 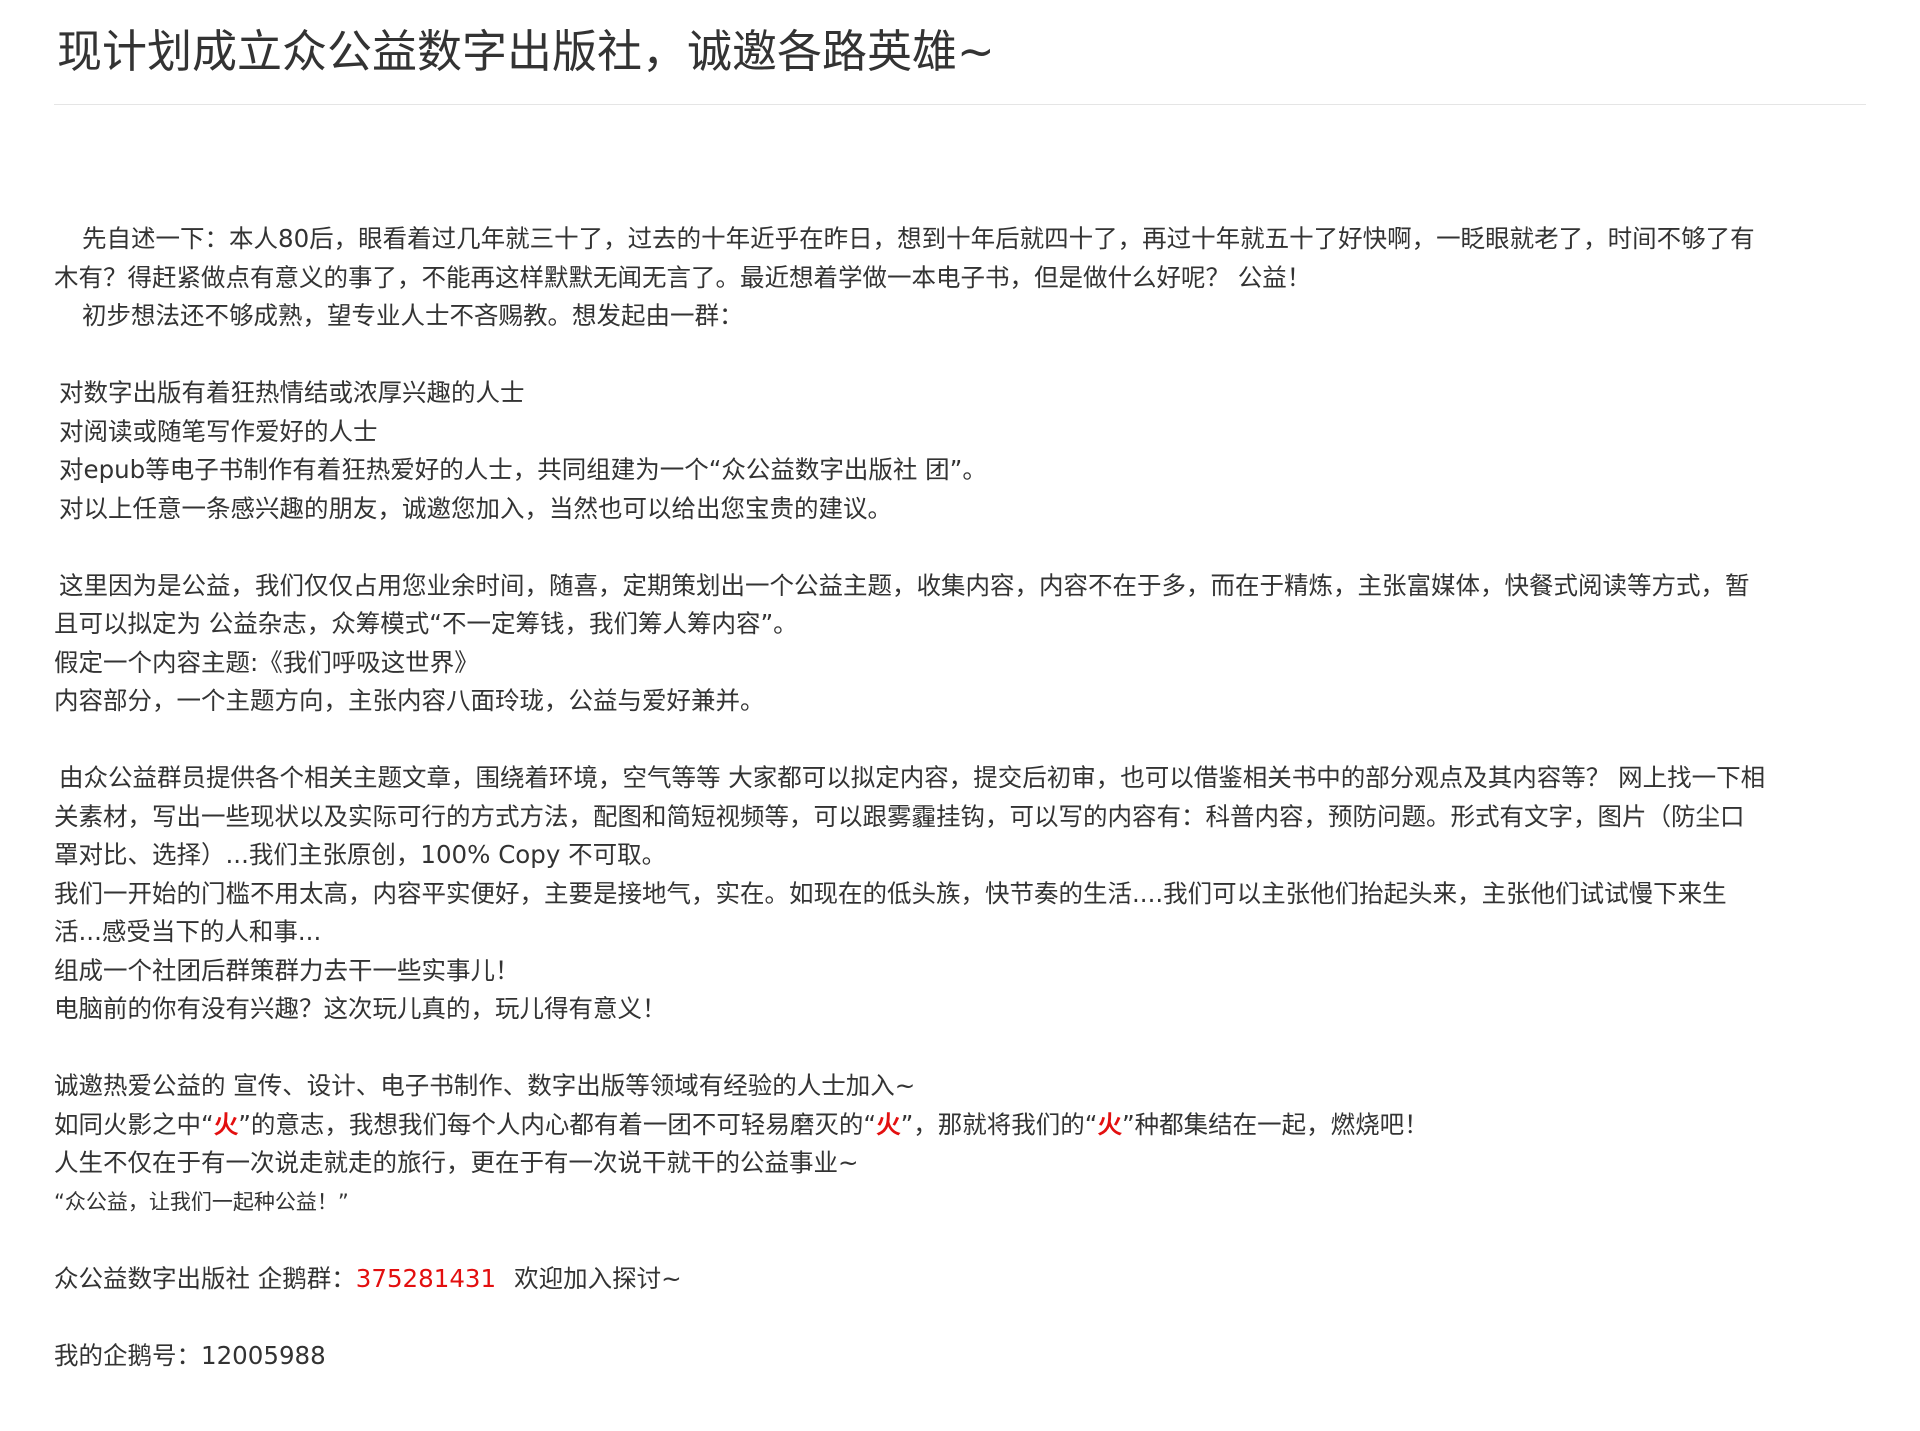 What do you see at coordinates (426, 623) in the screenshot?
I see `plan-line-2: 且可以拟定为 公益杂志，众筹模式“不一定筹钱，我们筹人筹内容”。` at bounding box center [426, 623].